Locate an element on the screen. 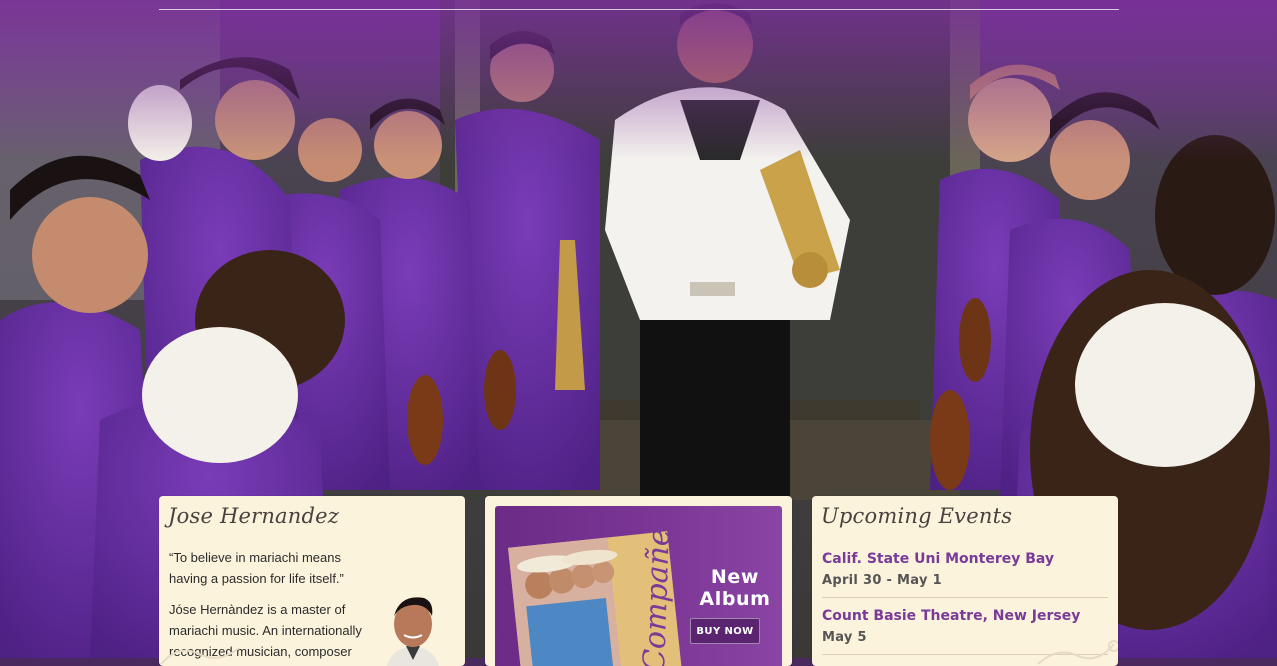 This screenshot has width=1277, height=666. event-name: Calif. State Uni Monterey Bay is located at coordinates (965, 559).